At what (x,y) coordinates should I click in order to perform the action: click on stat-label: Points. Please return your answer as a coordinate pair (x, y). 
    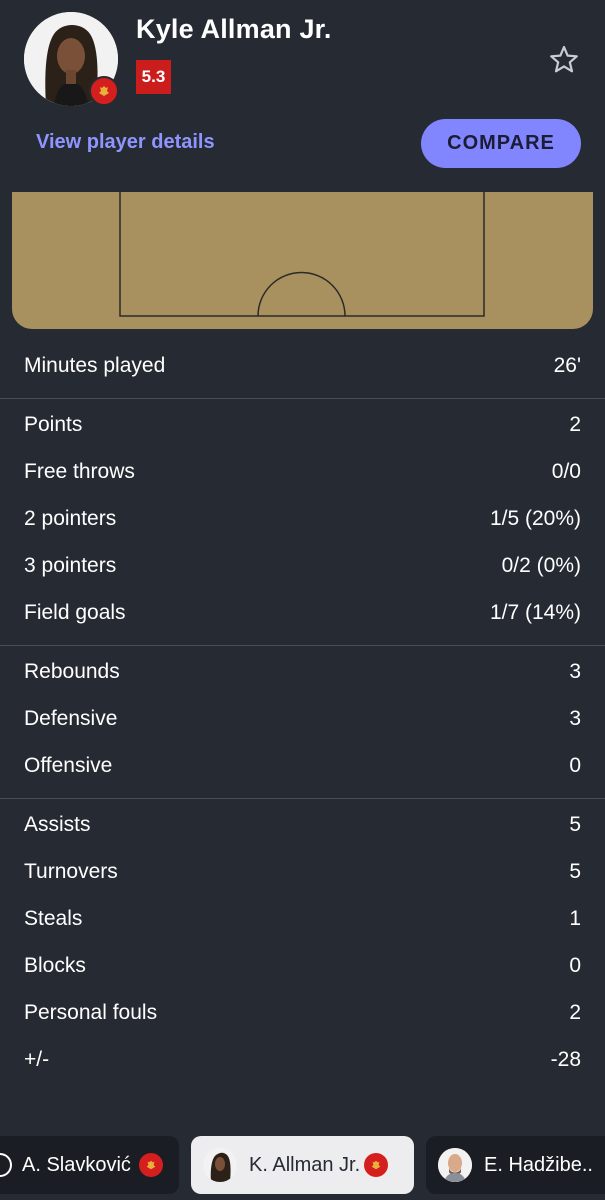
    Looking at the image, I should click on (53, 424).